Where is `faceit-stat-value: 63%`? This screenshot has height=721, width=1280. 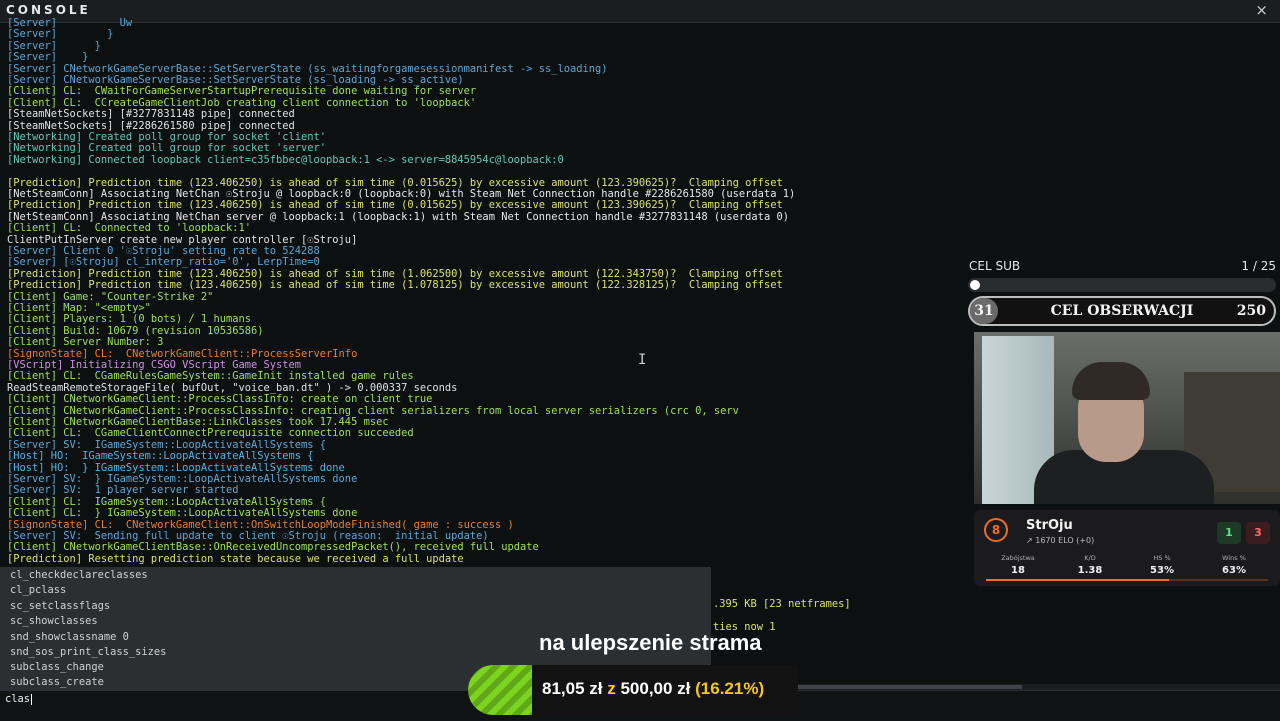
faceit-stat-value: 63% is located at coordinates (1234, 570).